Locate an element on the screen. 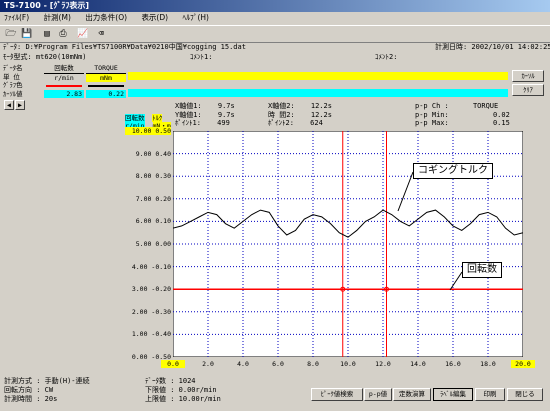 The height and width of the screenshot is (411, 550). x-tick-label: 6.0 is located at coordinates (278, 364).